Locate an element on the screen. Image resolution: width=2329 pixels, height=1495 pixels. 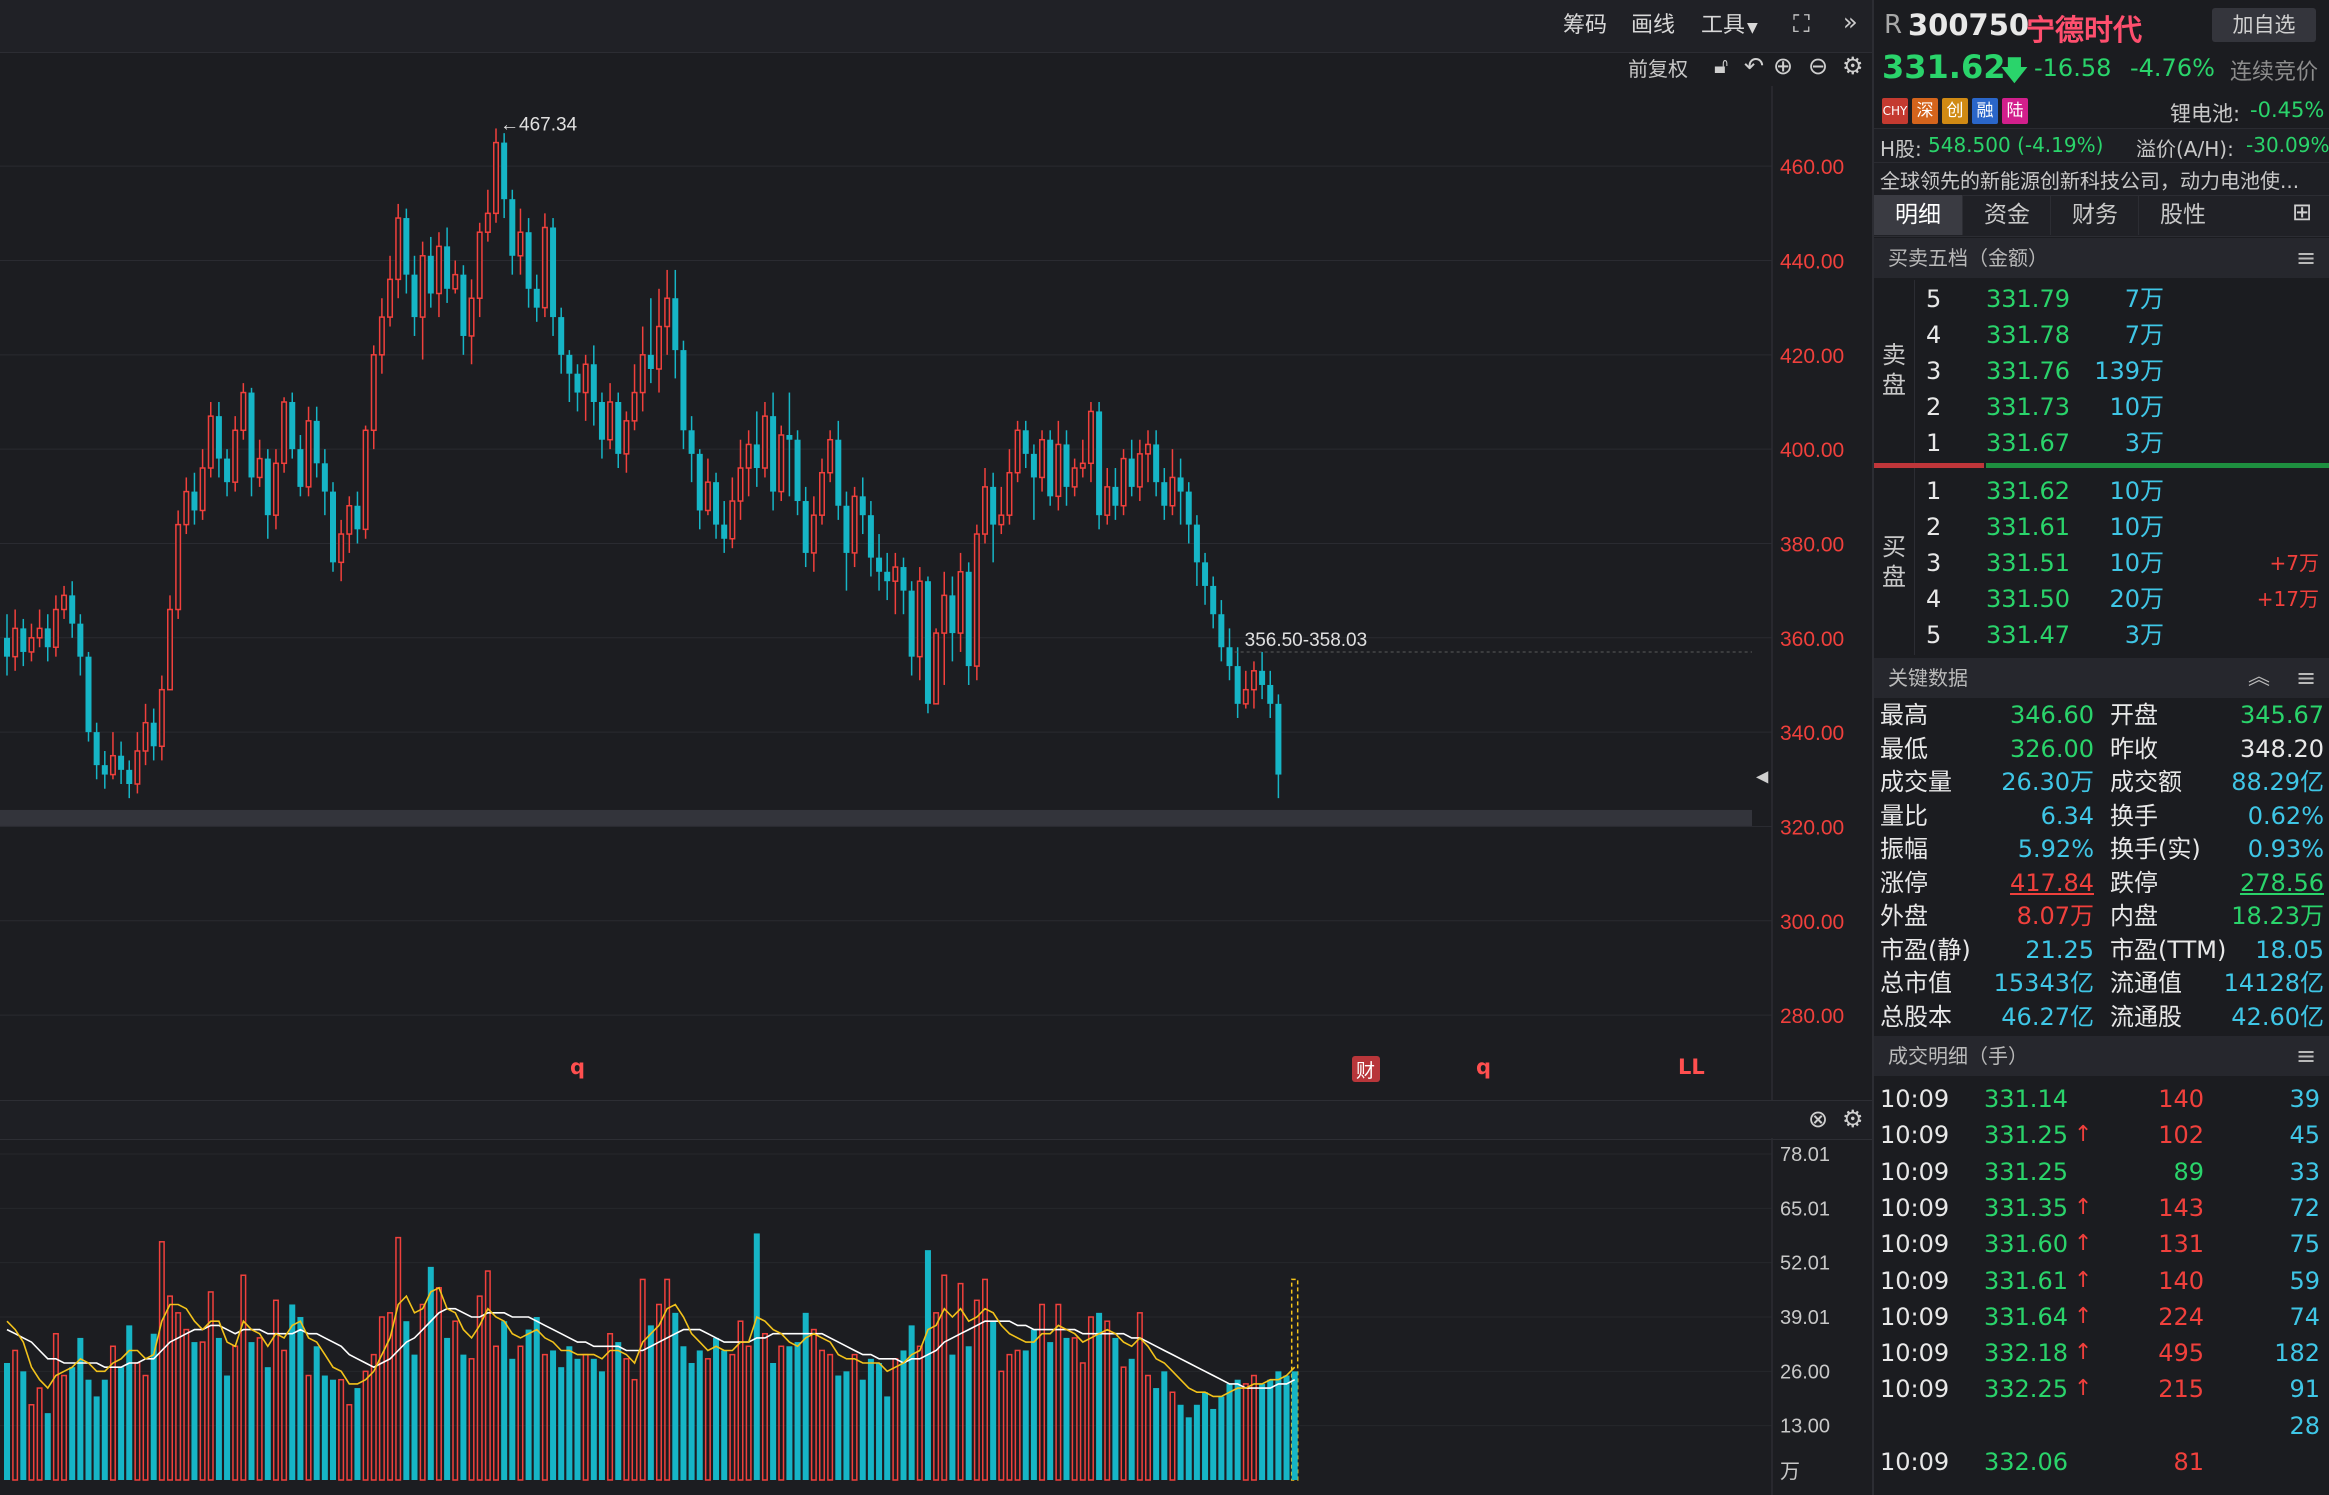
trade-row: 28 is located at coordinates (2101, 1426).